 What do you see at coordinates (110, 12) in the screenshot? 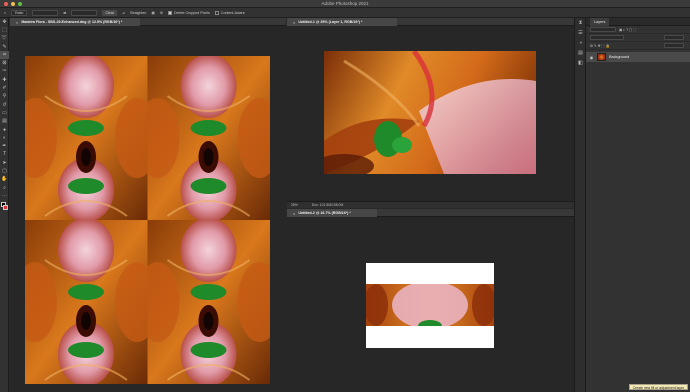
I see `clear-button: Clear` at bounding box center [110, 12].